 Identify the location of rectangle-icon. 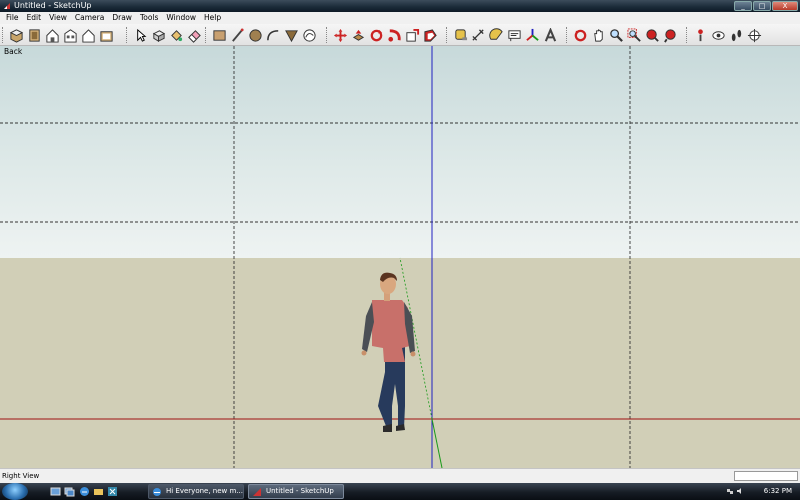
(219, 35).